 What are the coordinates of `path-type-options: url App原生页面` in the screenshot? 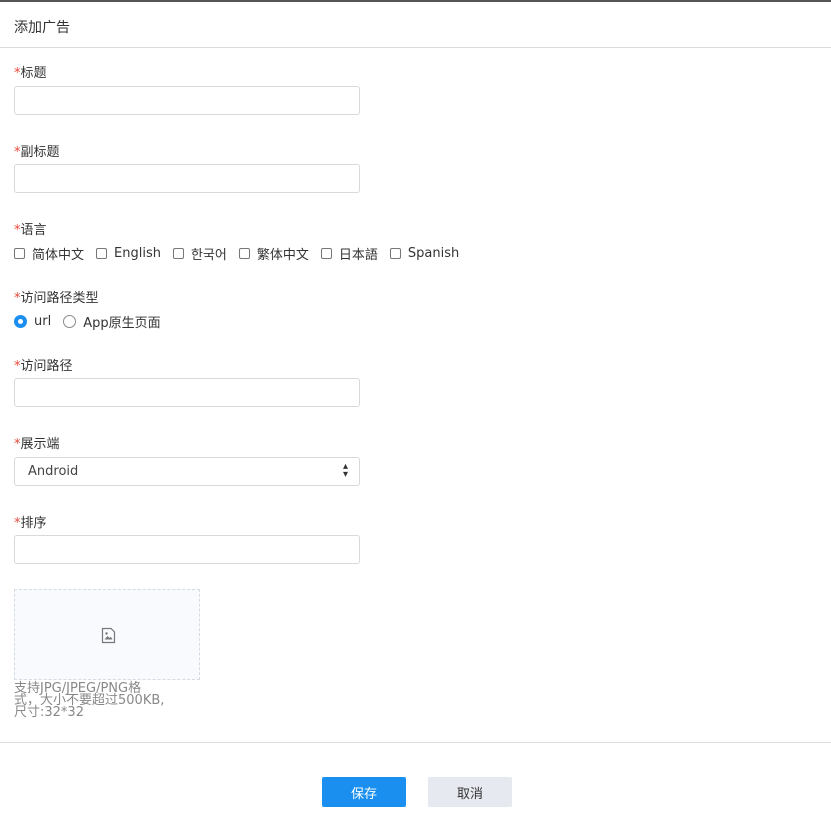 It's located at (93, 321).